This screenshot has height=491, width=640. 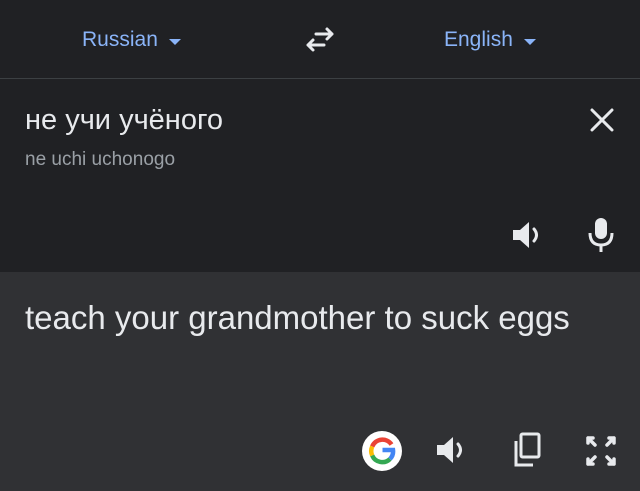 I want to click on swap-languages-button, so click(x=320, y=40).